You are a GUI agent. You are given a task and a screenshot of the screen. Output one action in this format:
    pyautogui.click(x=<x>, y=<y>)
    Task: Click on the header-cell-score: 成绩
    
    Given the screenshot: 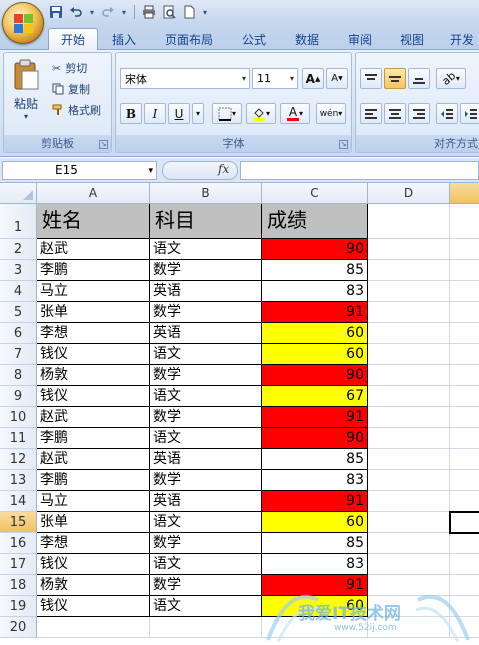 What is the action you would take?
    pyautogui.click(x=315, y=221)
    